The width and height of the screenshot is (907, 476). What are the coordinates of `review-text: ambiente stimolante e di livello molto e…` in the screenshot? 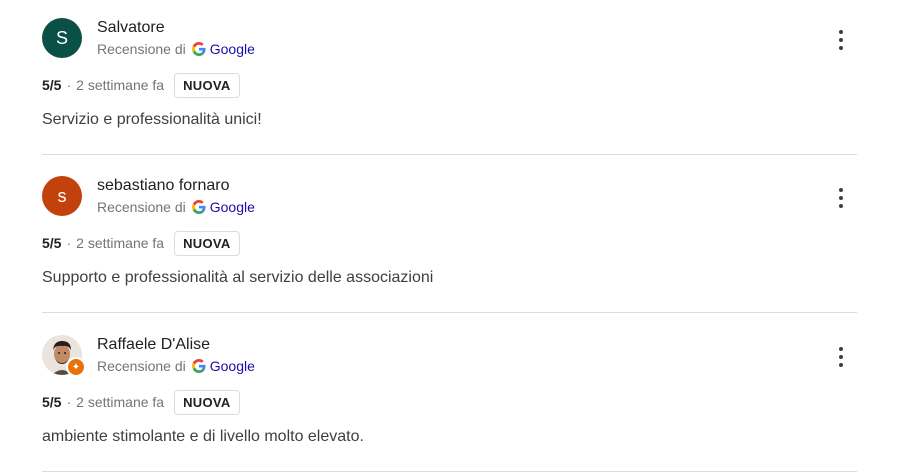 It's located at (203, 436).